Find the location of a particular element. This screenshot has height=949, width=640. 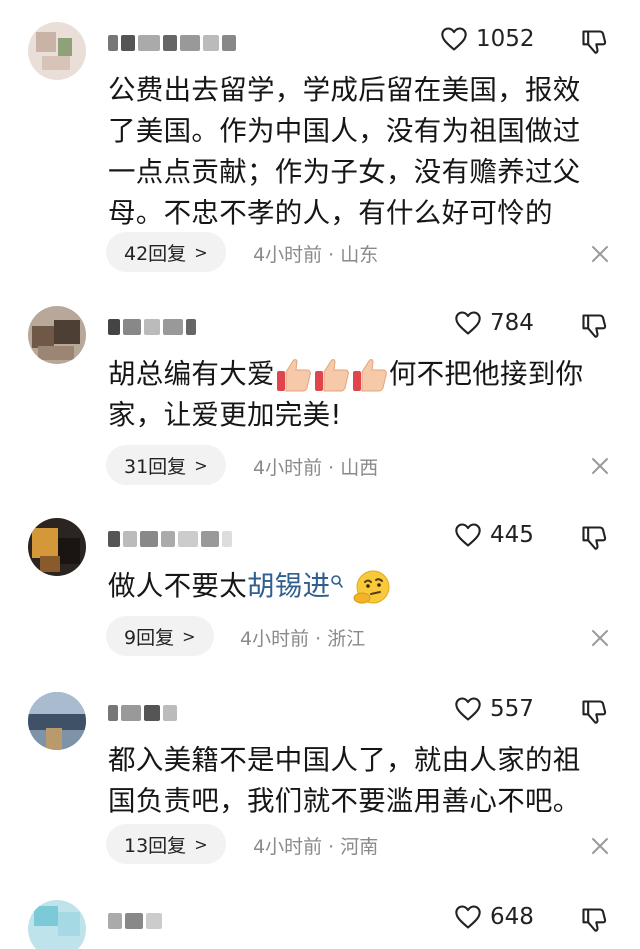

comment-meta: 4小时前 · 山西 is located at coordinates (315, 466).